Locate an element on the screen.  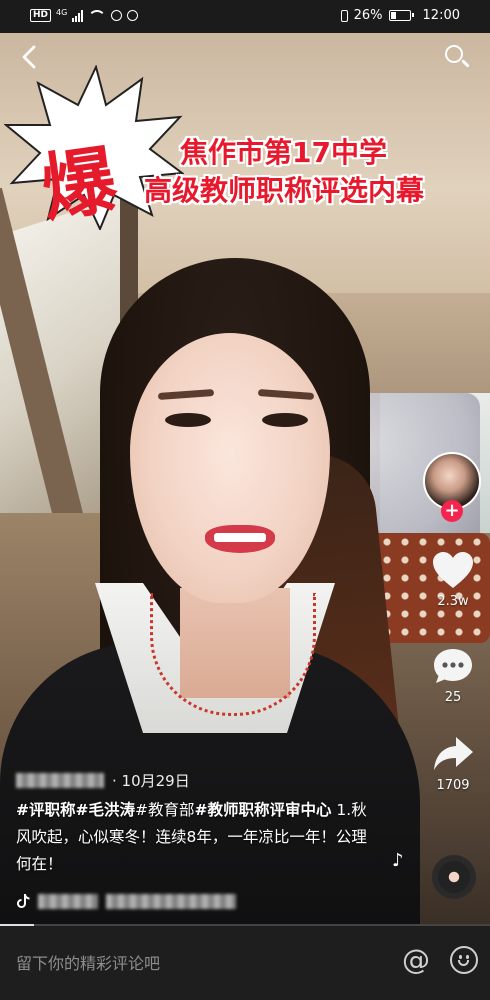
wifi-icon is located at coordinates (97, 15).